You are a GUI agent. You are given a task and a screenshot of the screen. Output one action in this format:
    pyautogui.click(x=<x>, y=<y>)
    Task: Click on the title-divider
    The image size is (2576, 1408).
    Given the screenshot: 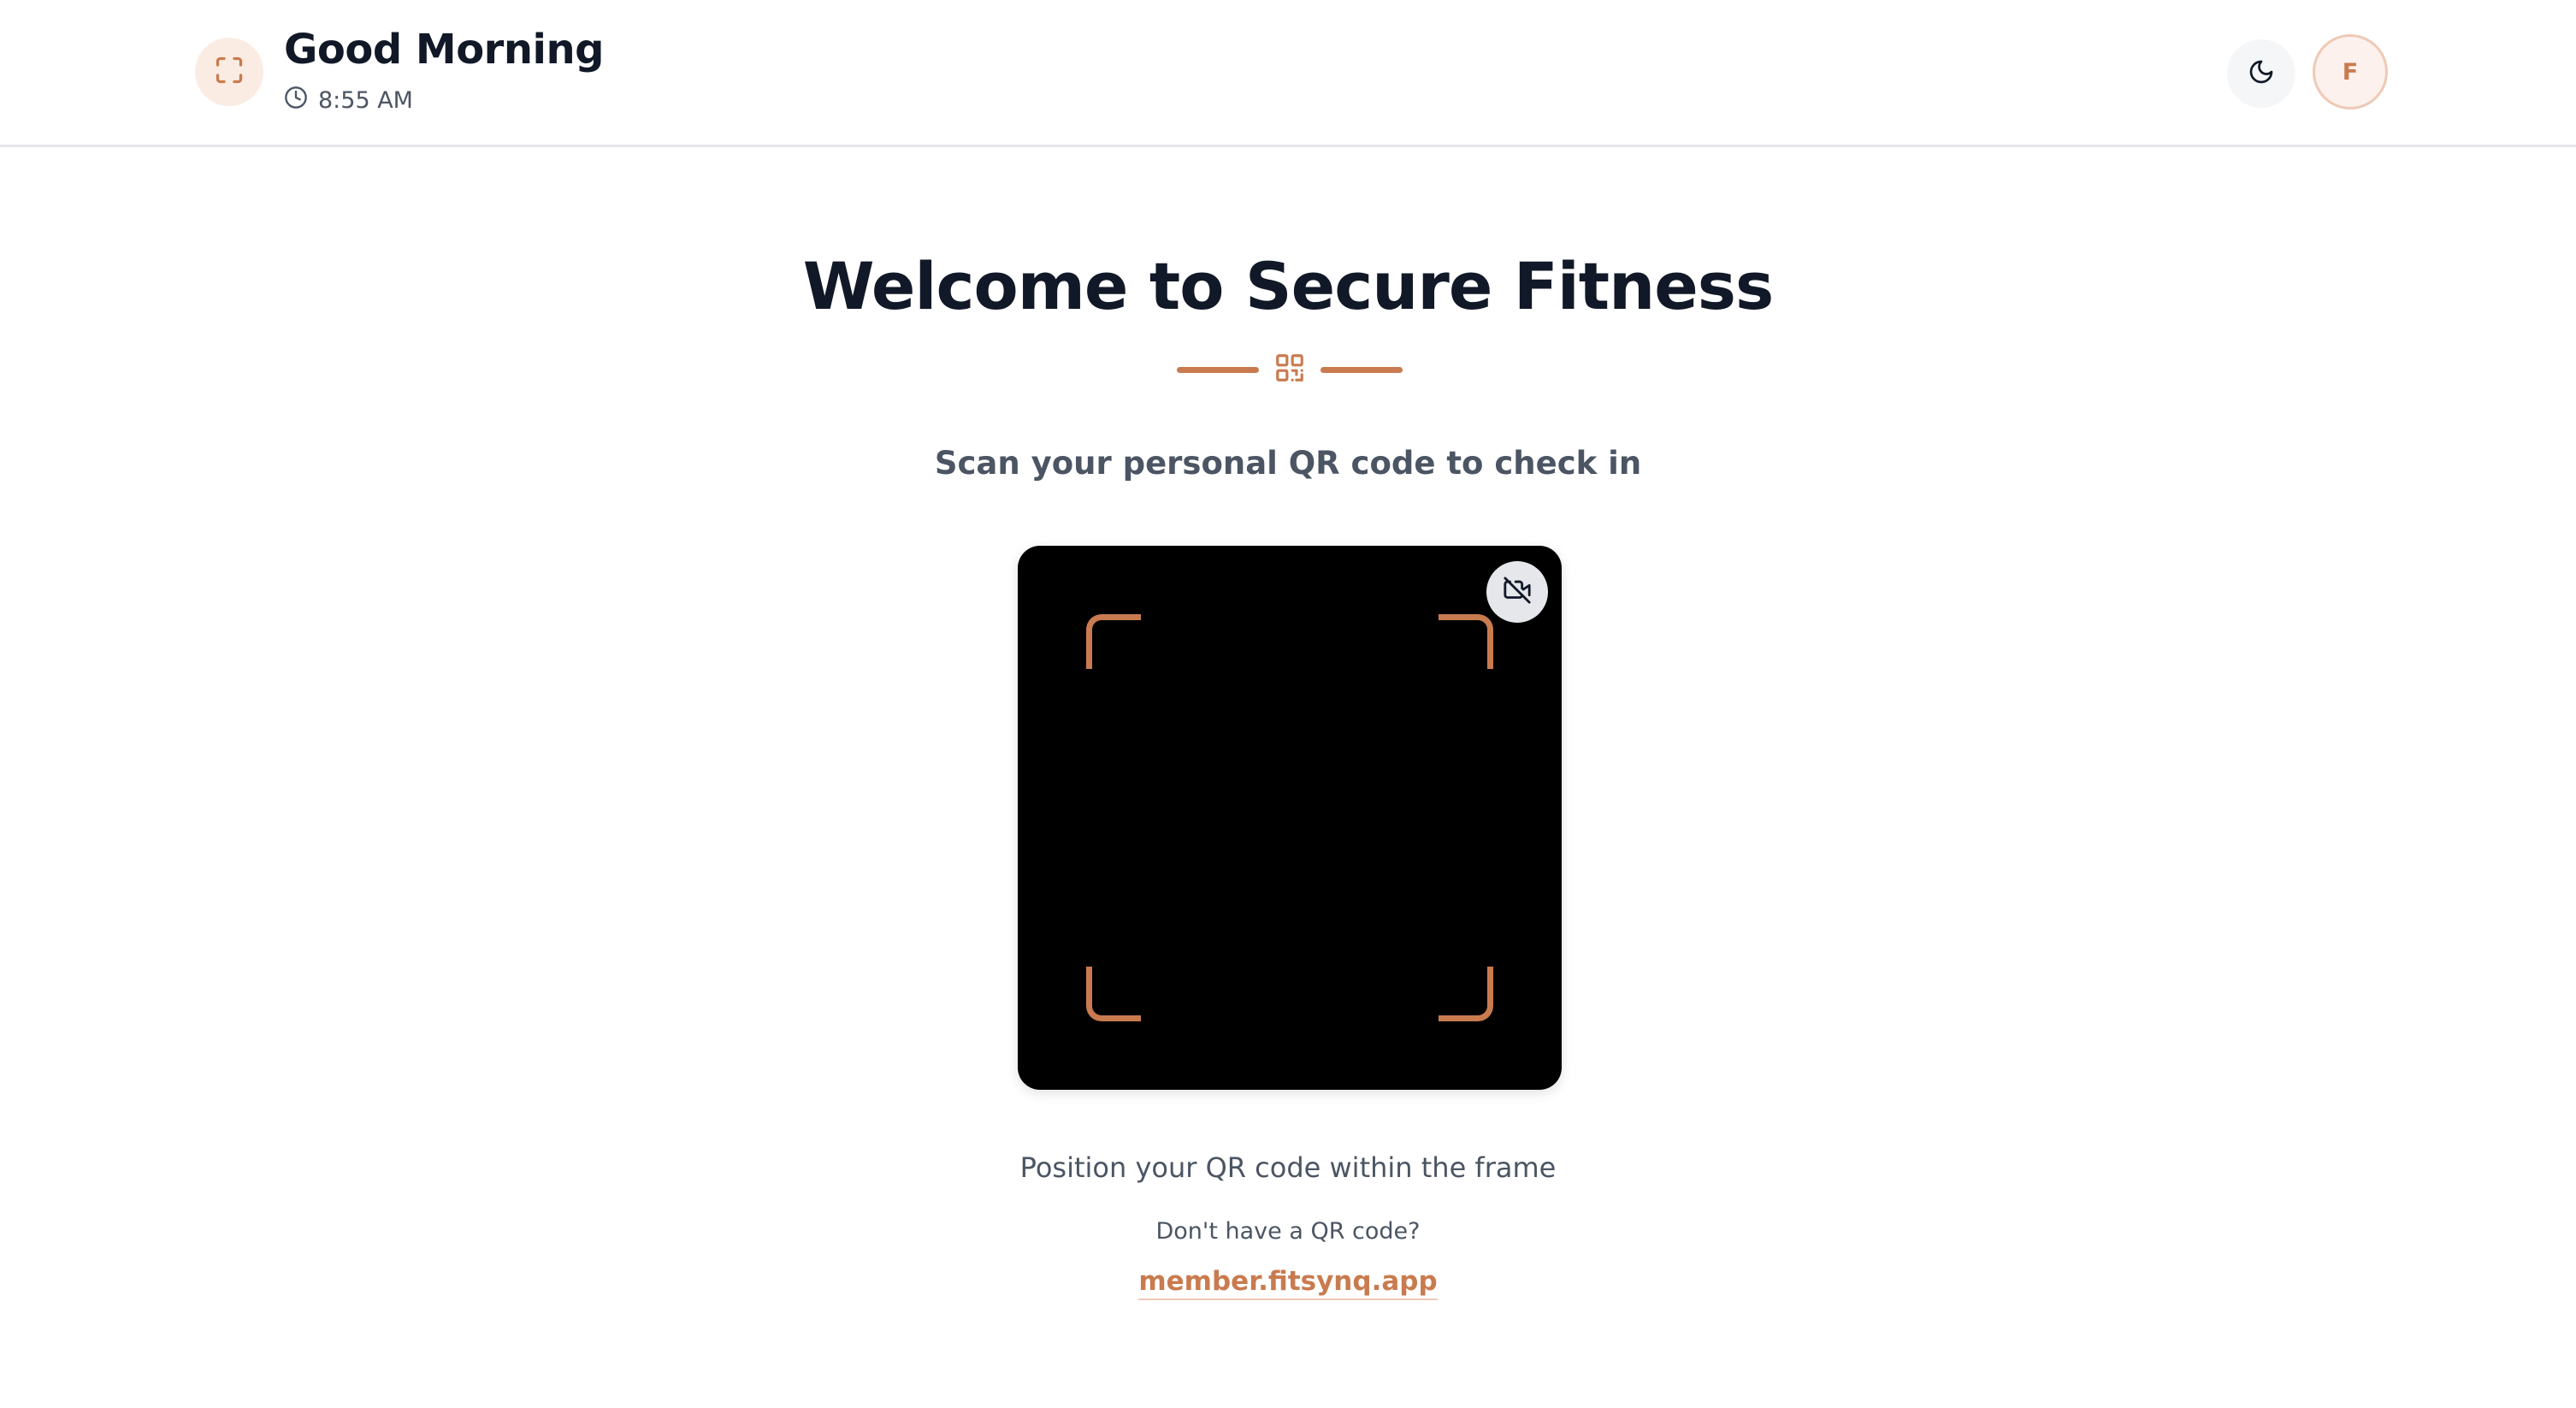 What is the action you would take?
    pyautogui.click(x=1290, y=369)
    